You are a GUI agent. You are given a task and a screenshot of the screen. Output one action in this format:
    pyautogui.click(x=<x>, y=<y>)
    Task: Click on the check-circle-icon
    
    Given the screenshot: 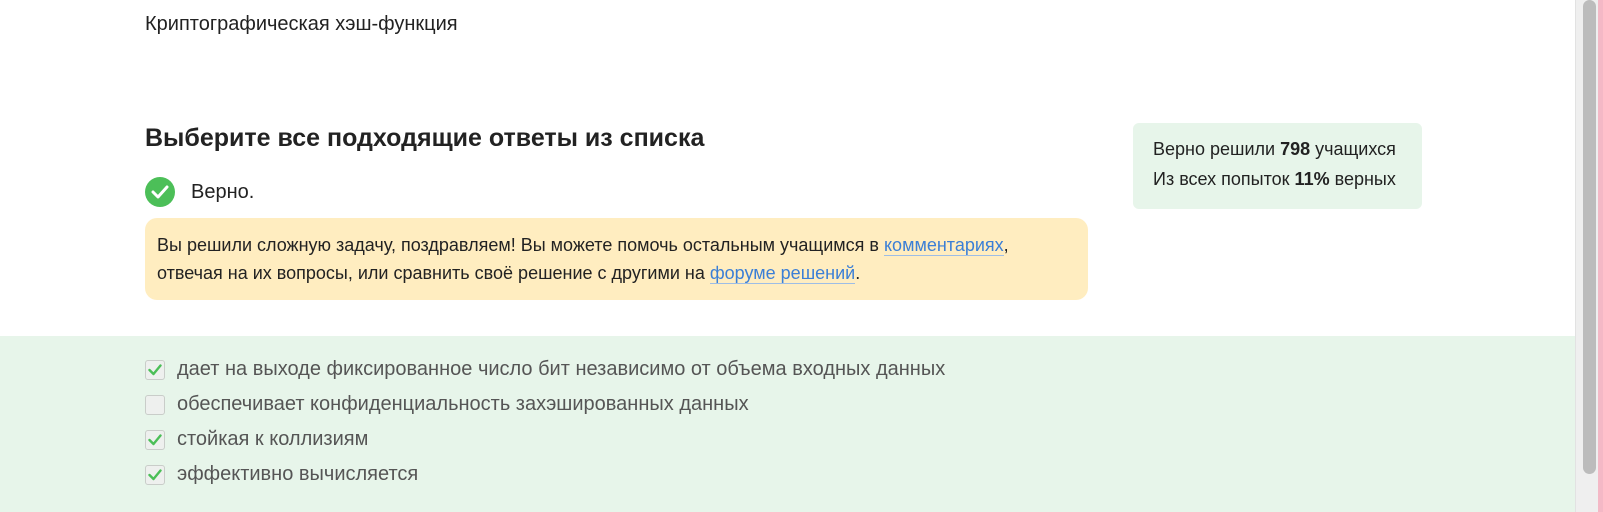 What is the action you would take?
    pyautogui.click(x=160, y=192)
    